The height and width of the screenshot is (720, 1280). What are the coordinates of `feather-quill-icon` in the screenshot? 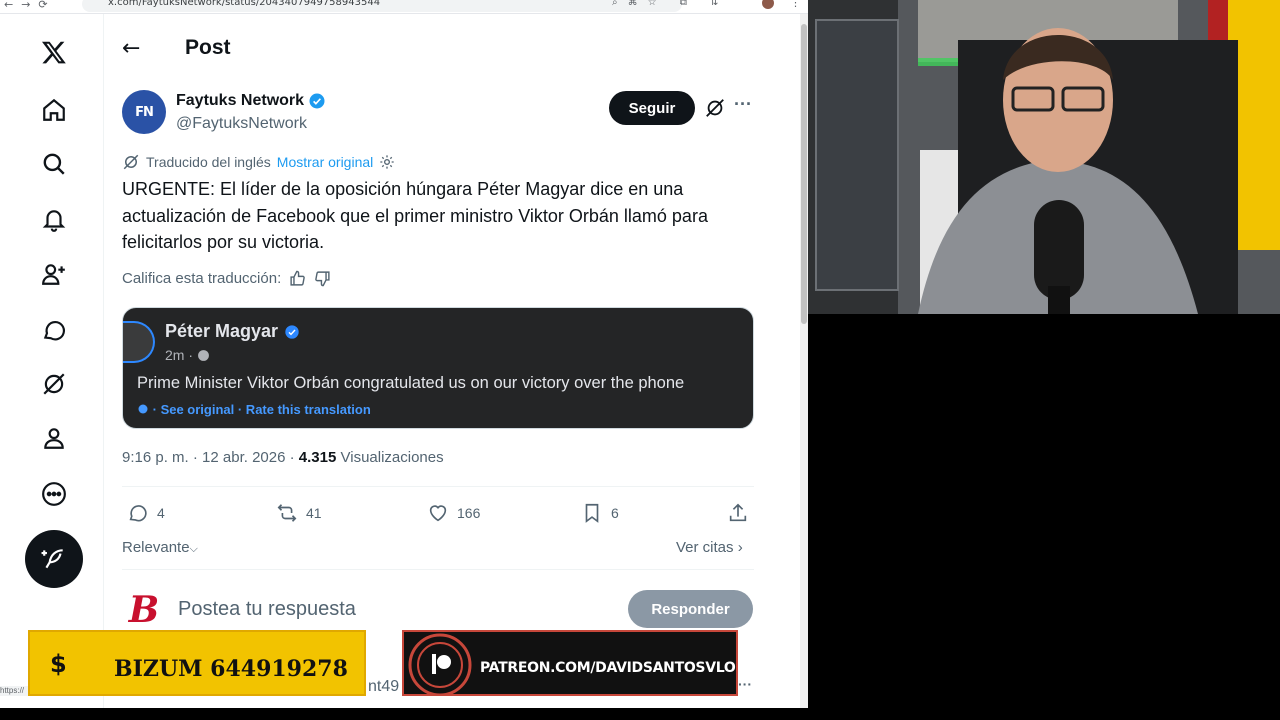 It's located at (52, 559).